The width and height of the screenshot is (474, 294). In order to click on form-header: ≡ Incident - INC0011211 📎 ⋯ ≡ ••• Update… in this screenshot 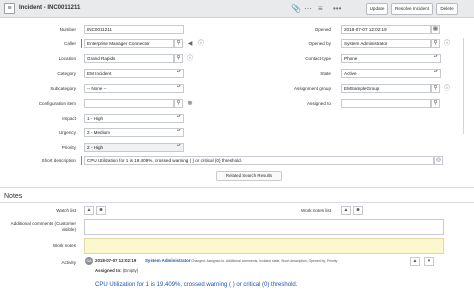, I will do `click(237, 9)`.